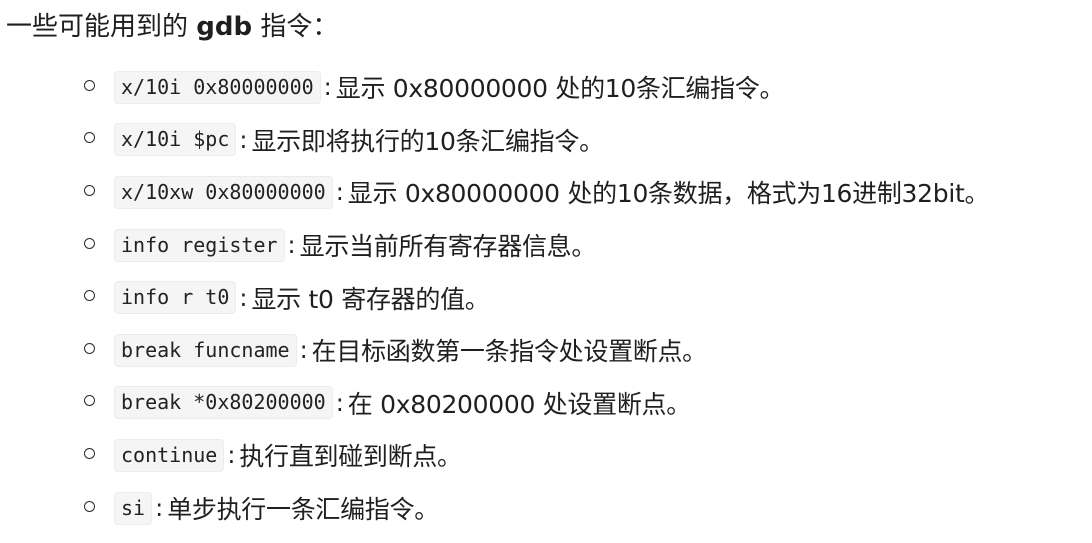  I want to click on command-code: break *0x80200000, so click(223, 403).